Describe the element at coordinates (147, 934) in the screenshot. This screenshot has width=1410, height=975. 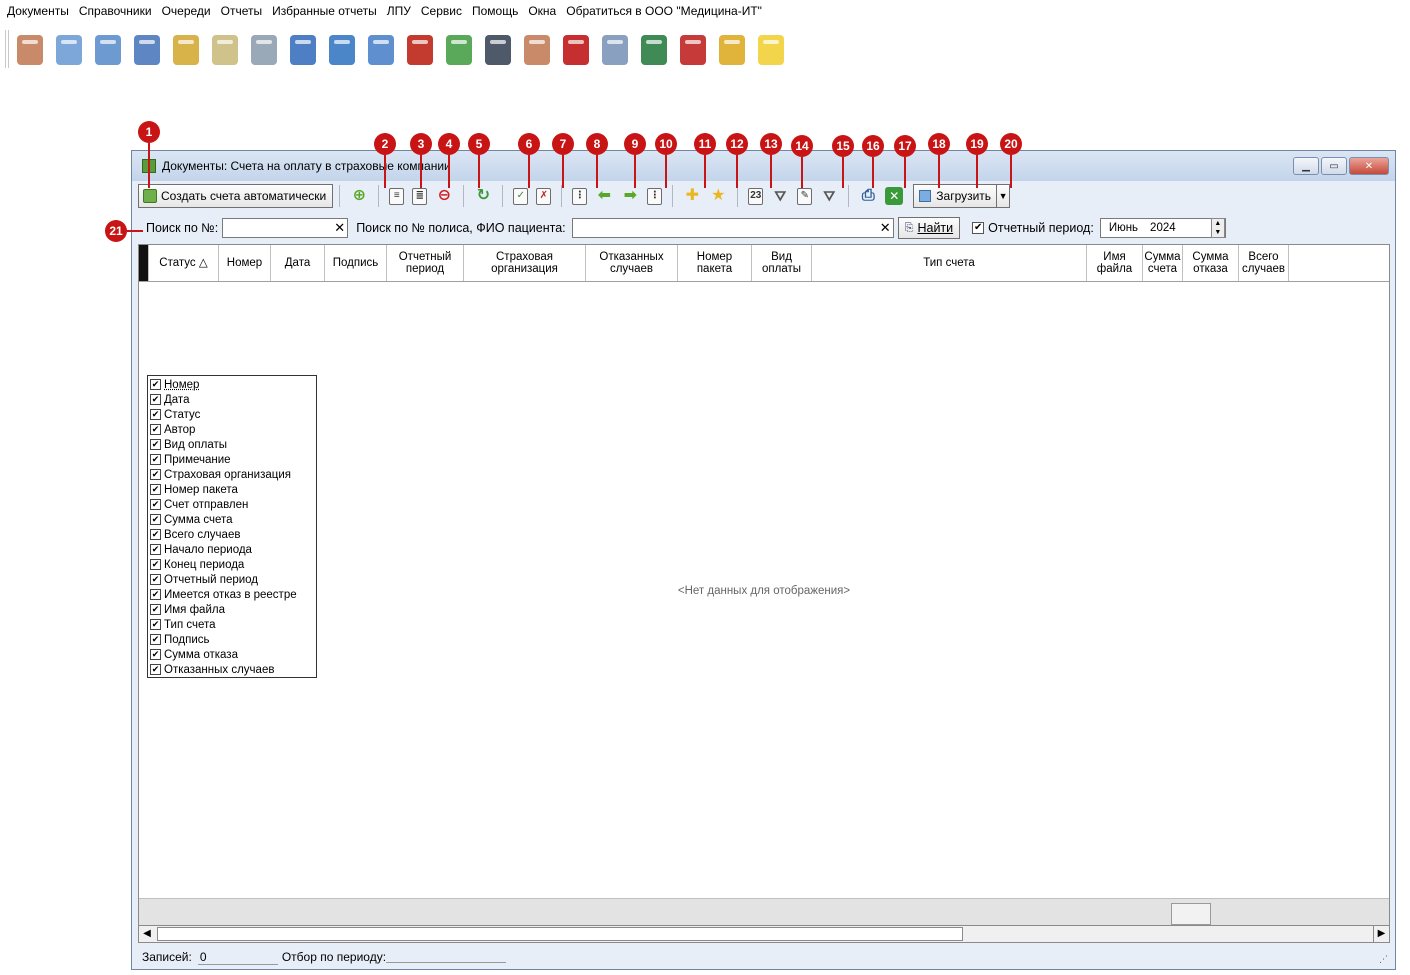
I see `scroll-left-icon: ◀` at that location.